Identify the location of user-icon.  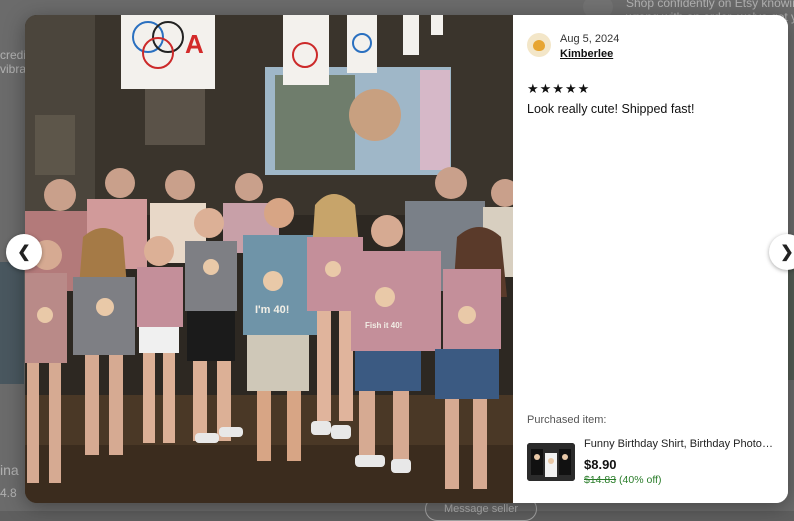
(539, 45).